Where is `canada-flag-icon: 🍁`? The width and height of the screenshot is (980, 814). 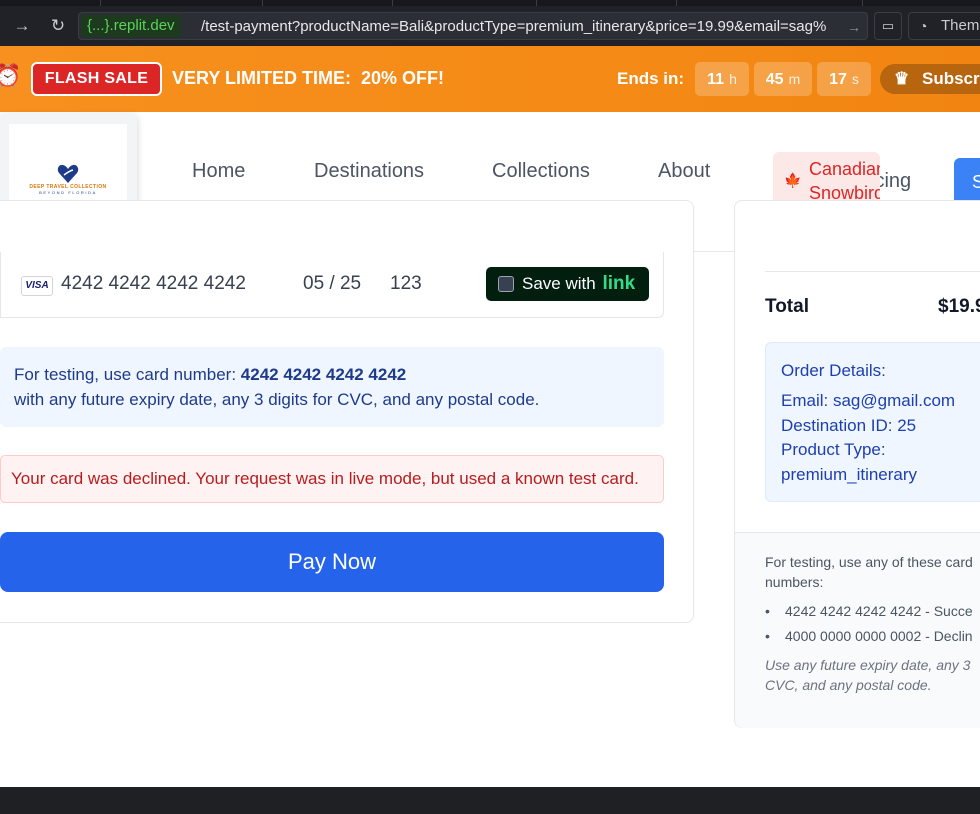 canada-flag-icon: 🍁 is located at coordinates (793, 180).